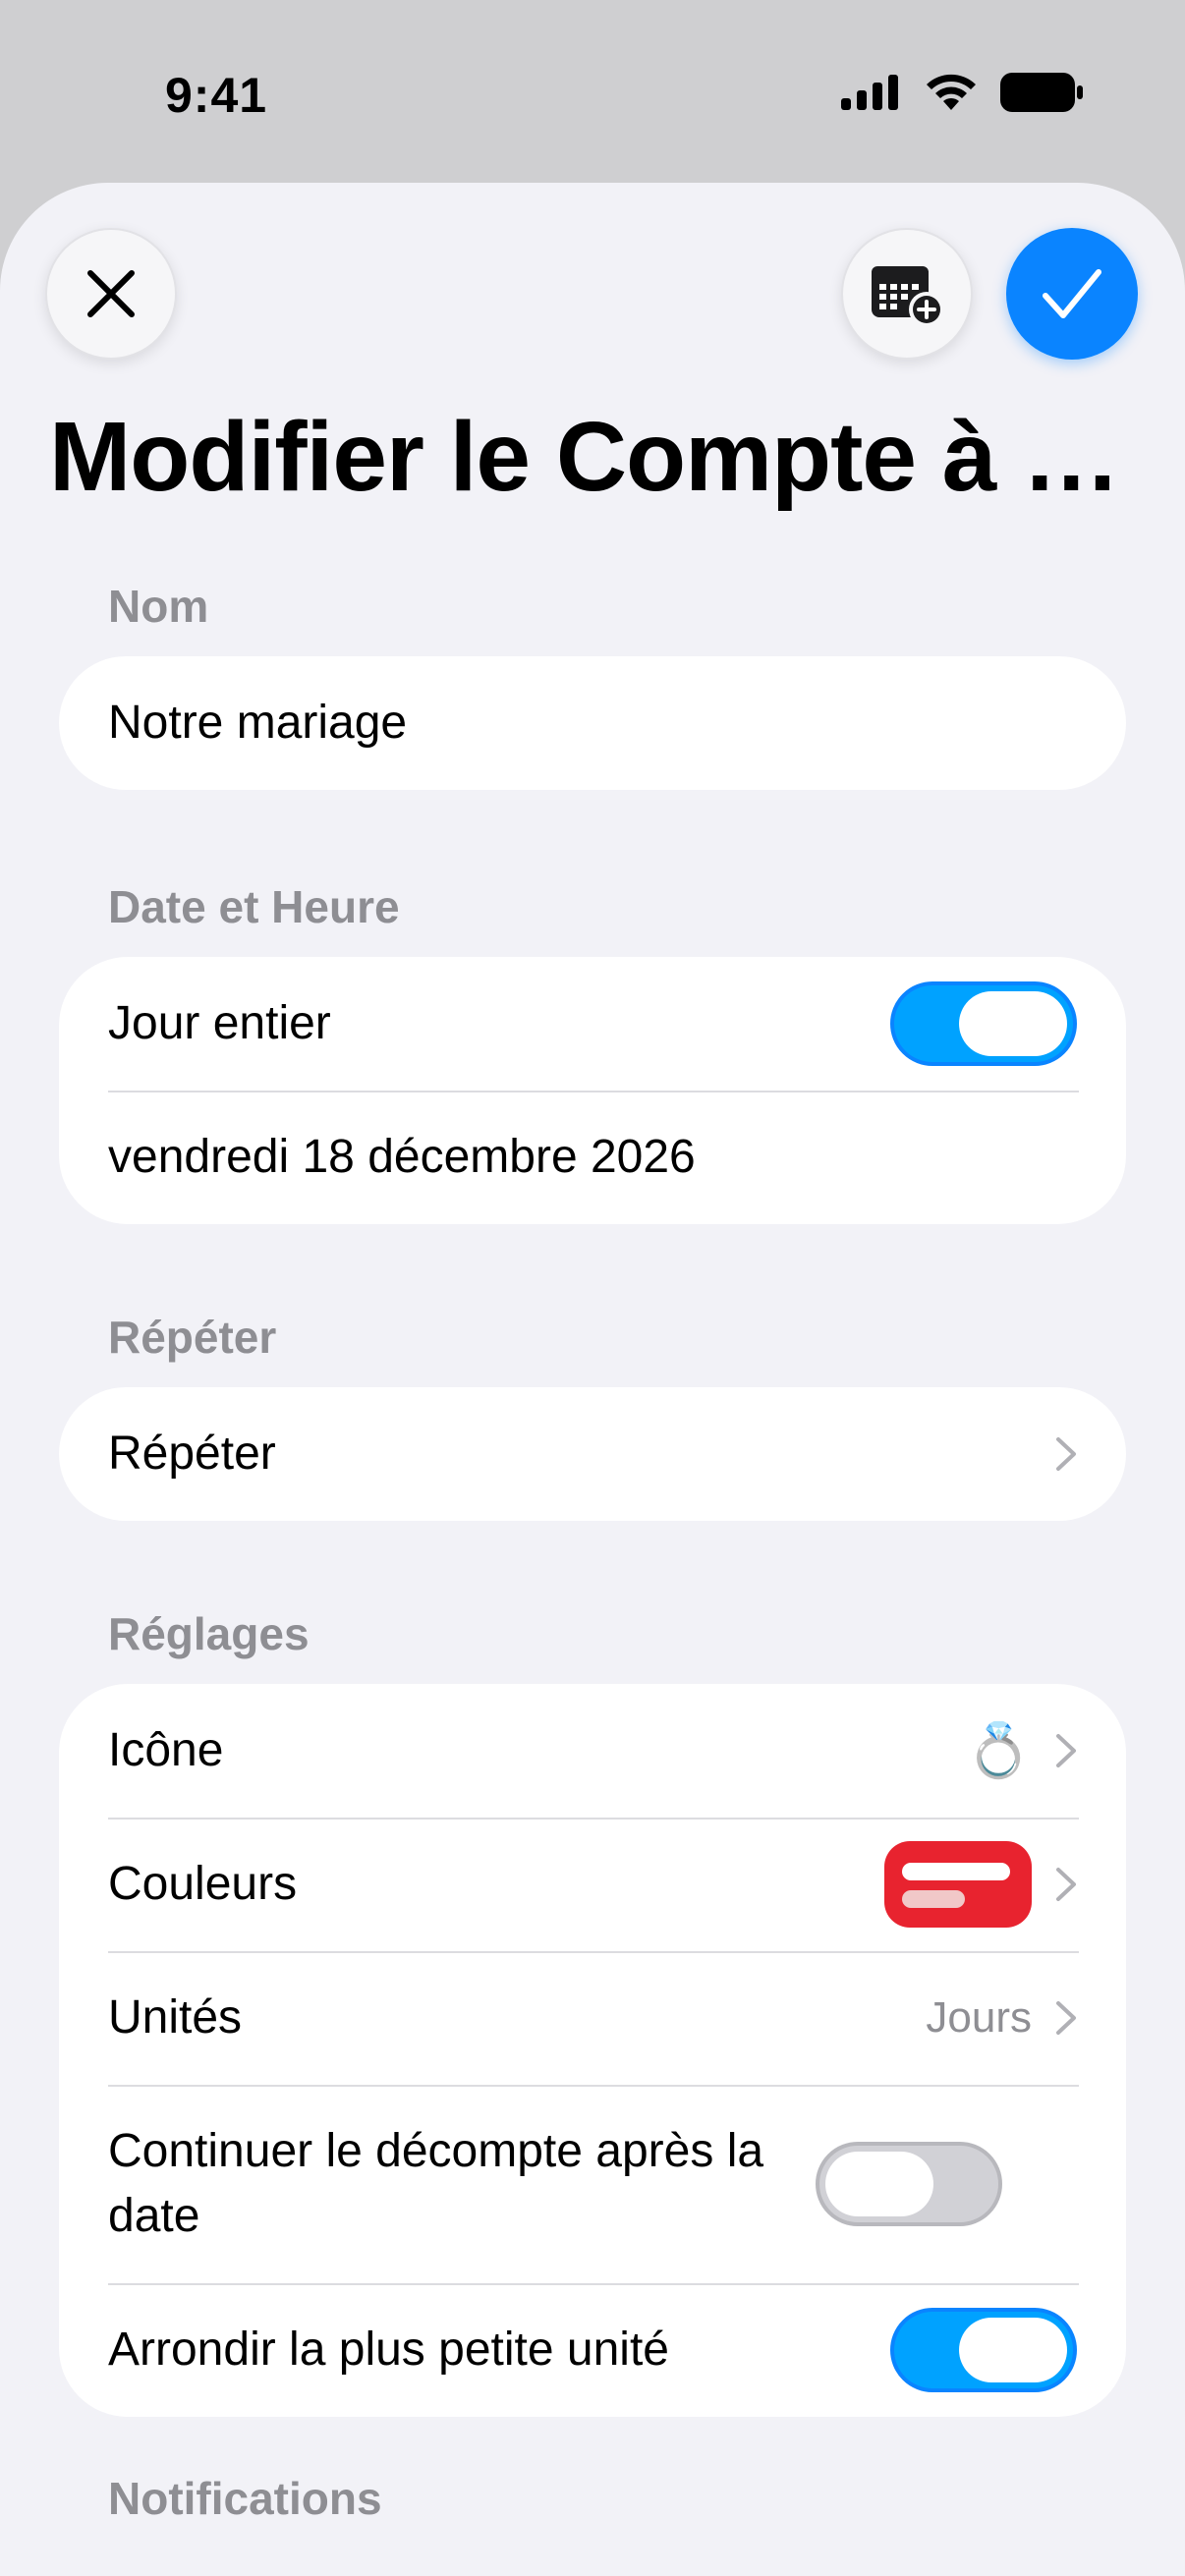 Image resolution: width=1185 pixels, height=2576 pixels. Describe the element at coordinates (209, 1633) in the screenshot. I see `section-header-settings: Réglages` at that location.